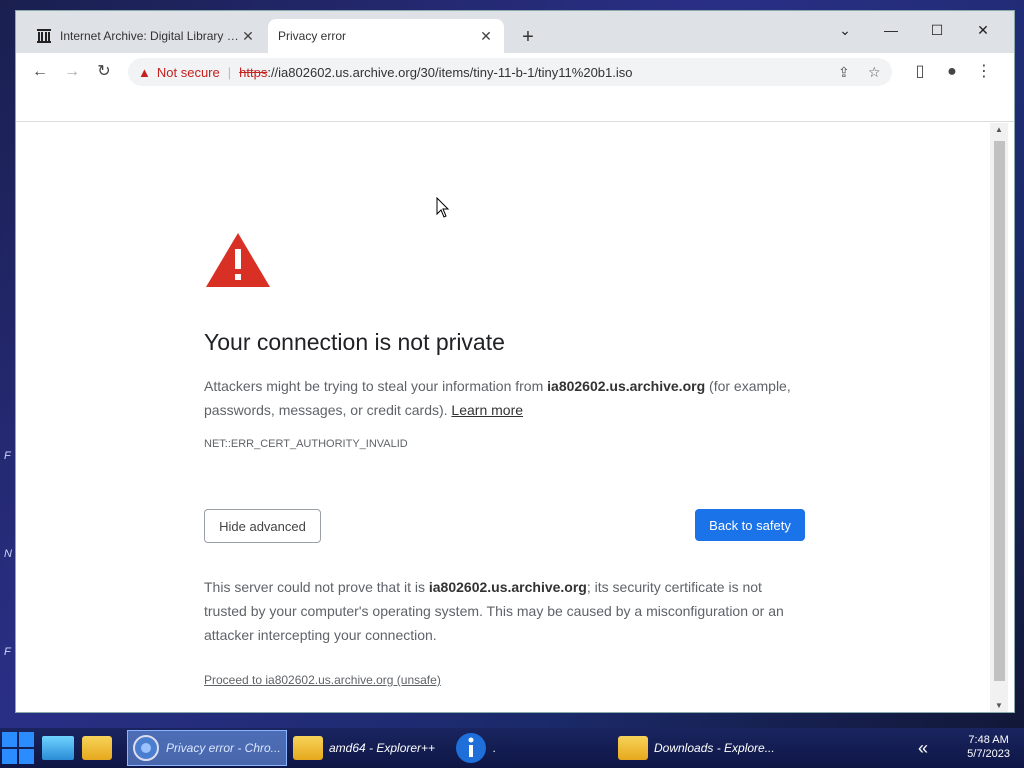 The height and width of the screenshot is (768, 1024). Describe the element at coordinates (104, 72) in the screenshot. I see `reload-button: ↻` at that location.